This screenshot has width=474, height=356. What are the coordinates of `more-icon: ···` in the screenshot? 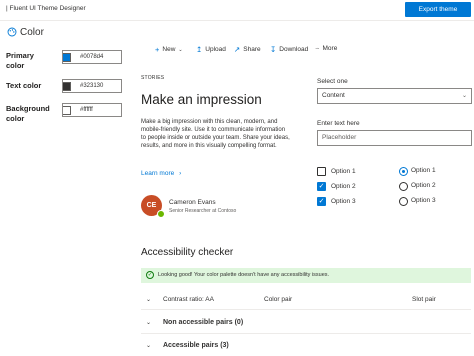 It's located at (317, 48).